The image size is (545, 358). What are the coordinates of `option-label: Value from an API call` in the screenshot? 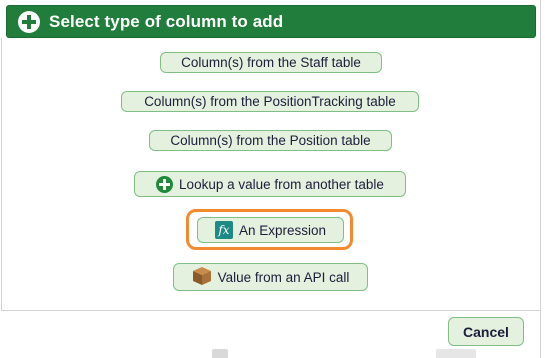 It's located at (283, 277).